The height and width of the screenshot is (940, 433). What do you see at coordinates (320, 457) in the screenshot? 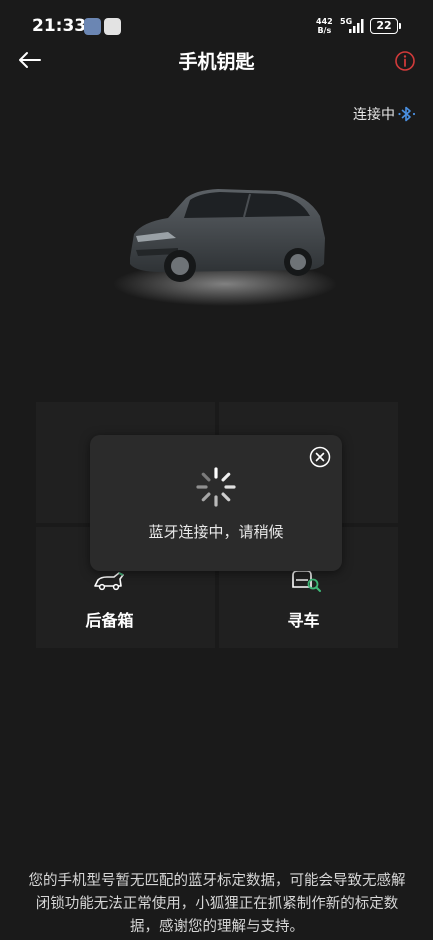
I see `close-circle-icon` at bounding box center [320, 457].